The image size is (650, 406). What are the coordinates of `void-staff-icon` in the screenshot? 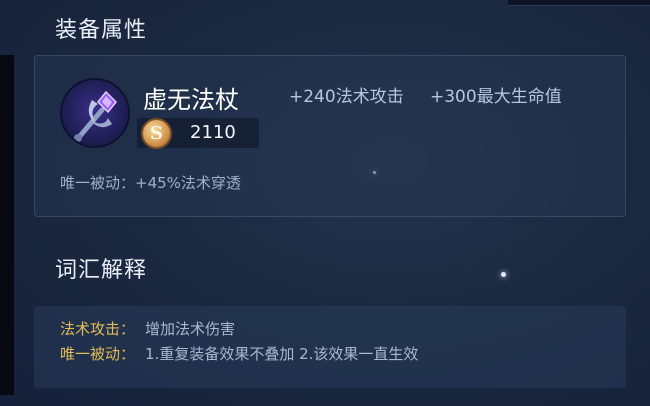 It's located at (95, 113).